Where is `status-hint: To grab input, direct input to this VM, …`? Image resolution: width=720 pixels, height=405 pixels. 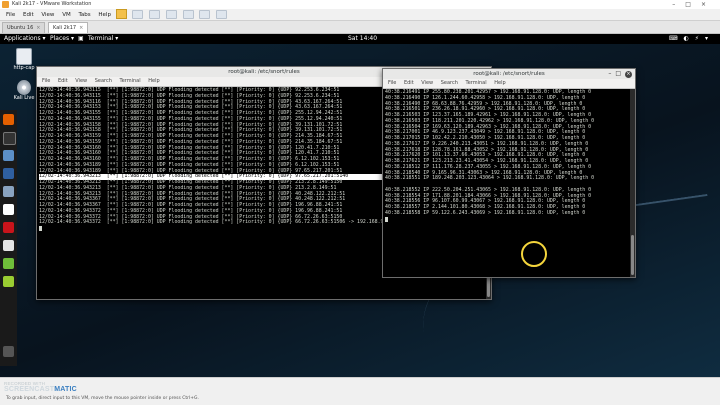
status-hint: To grab input, direct input to this VM, … is located at coordinates (102, 398).